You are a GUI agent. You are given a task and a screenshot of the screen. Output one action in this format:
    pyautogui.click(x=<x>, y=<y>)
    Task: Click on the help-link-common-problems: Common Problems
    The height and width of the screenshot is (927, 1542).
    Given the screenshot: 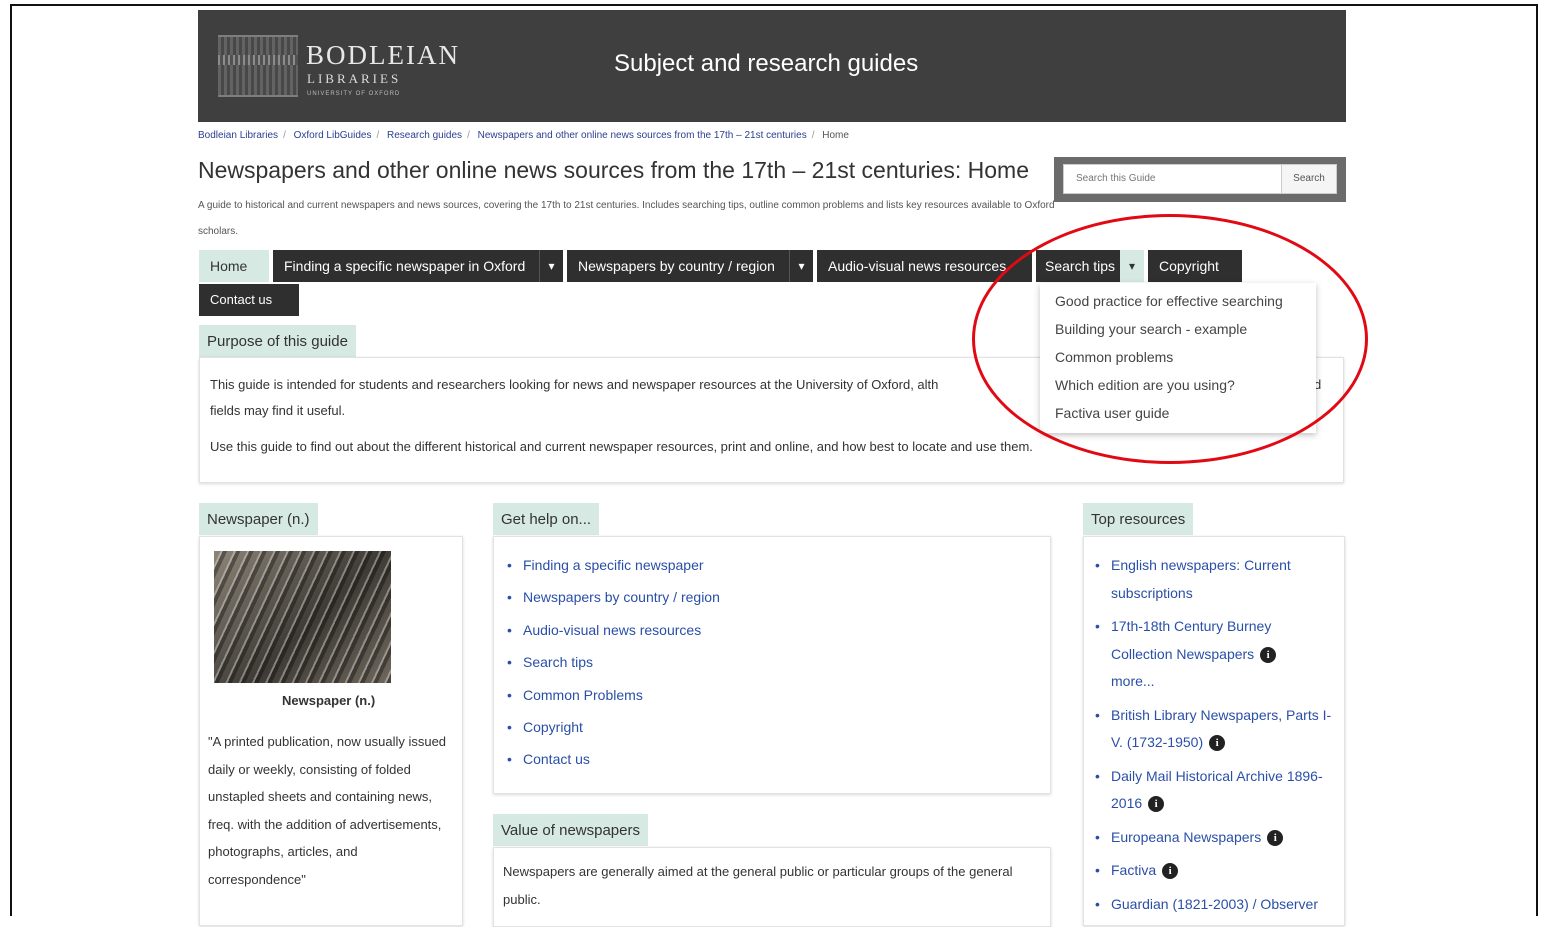 What is the action you would take?
    pyautogui.click(x=767, y=698)
    